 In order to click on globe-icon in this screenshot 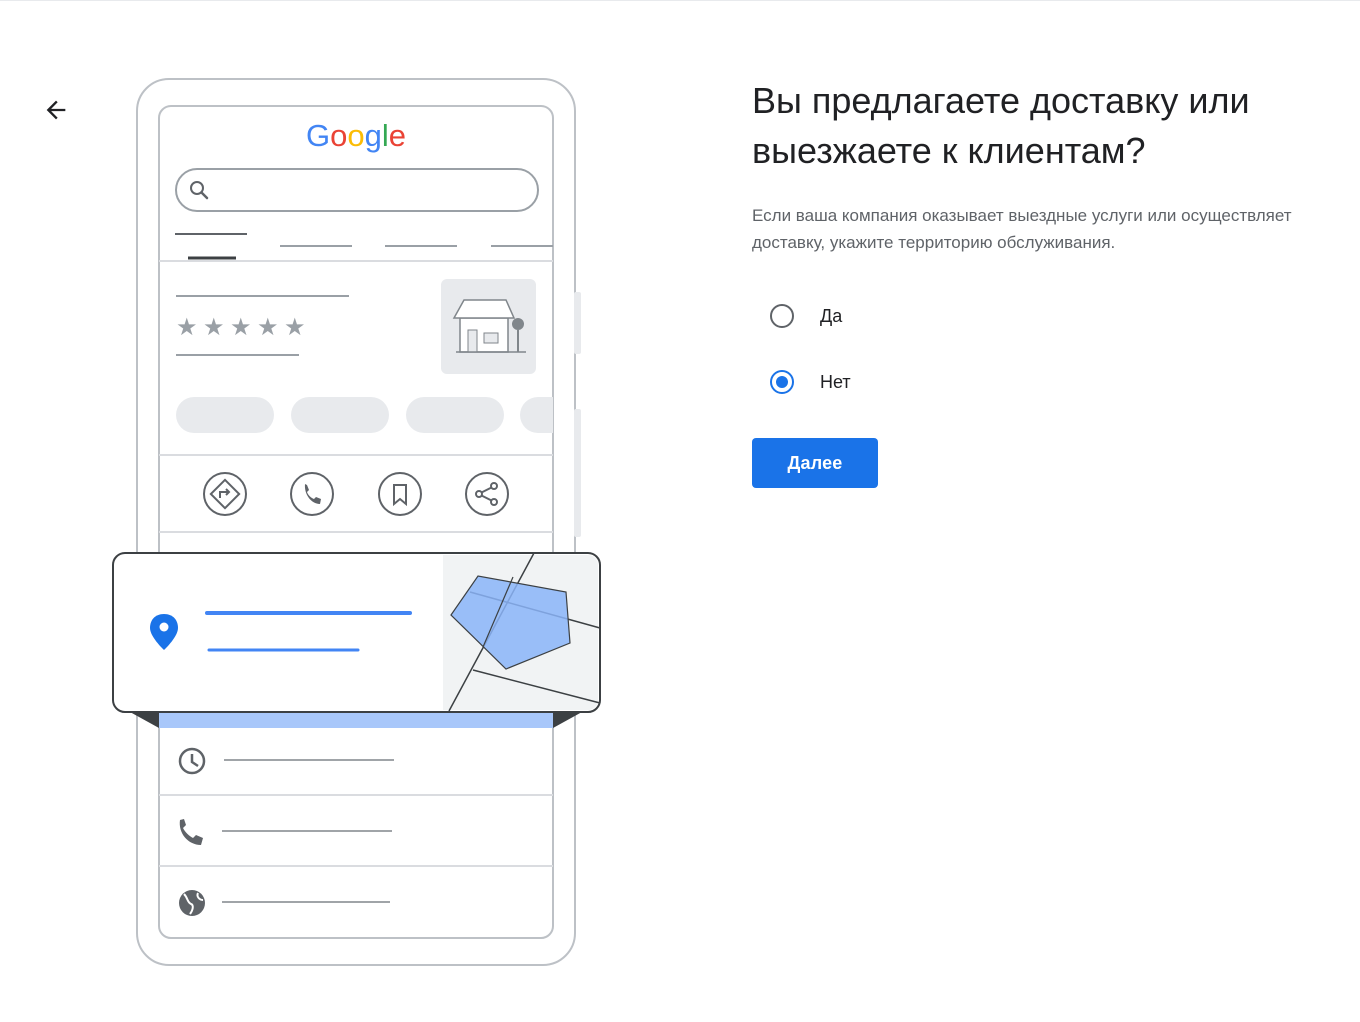, I will do `click(192, 903)`.